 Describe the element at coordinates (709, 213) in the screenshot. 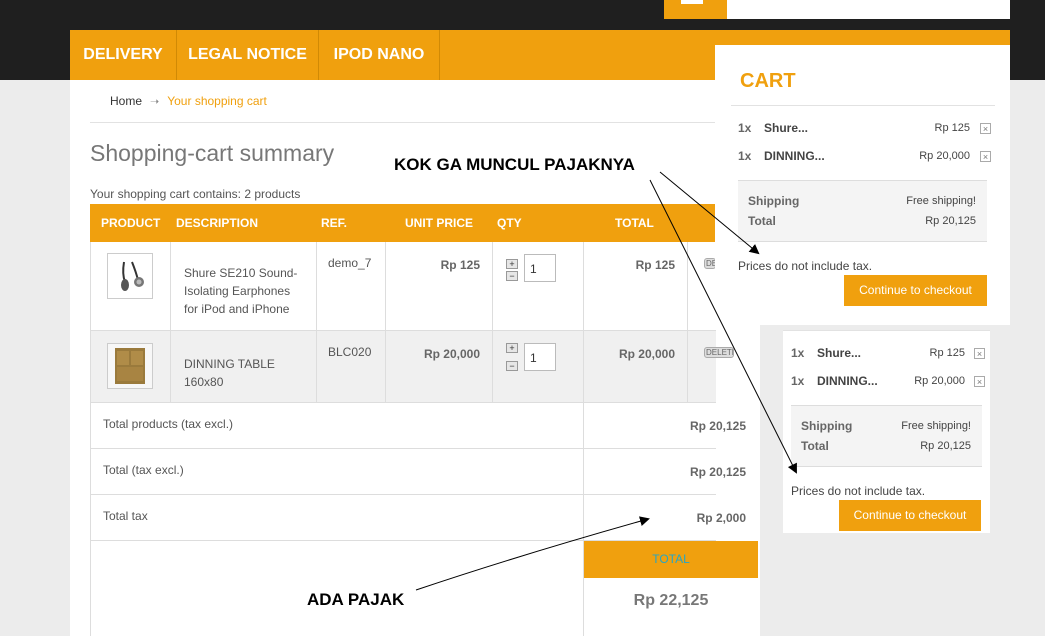

I see `arrow-to-cart-tax-note` at that location.